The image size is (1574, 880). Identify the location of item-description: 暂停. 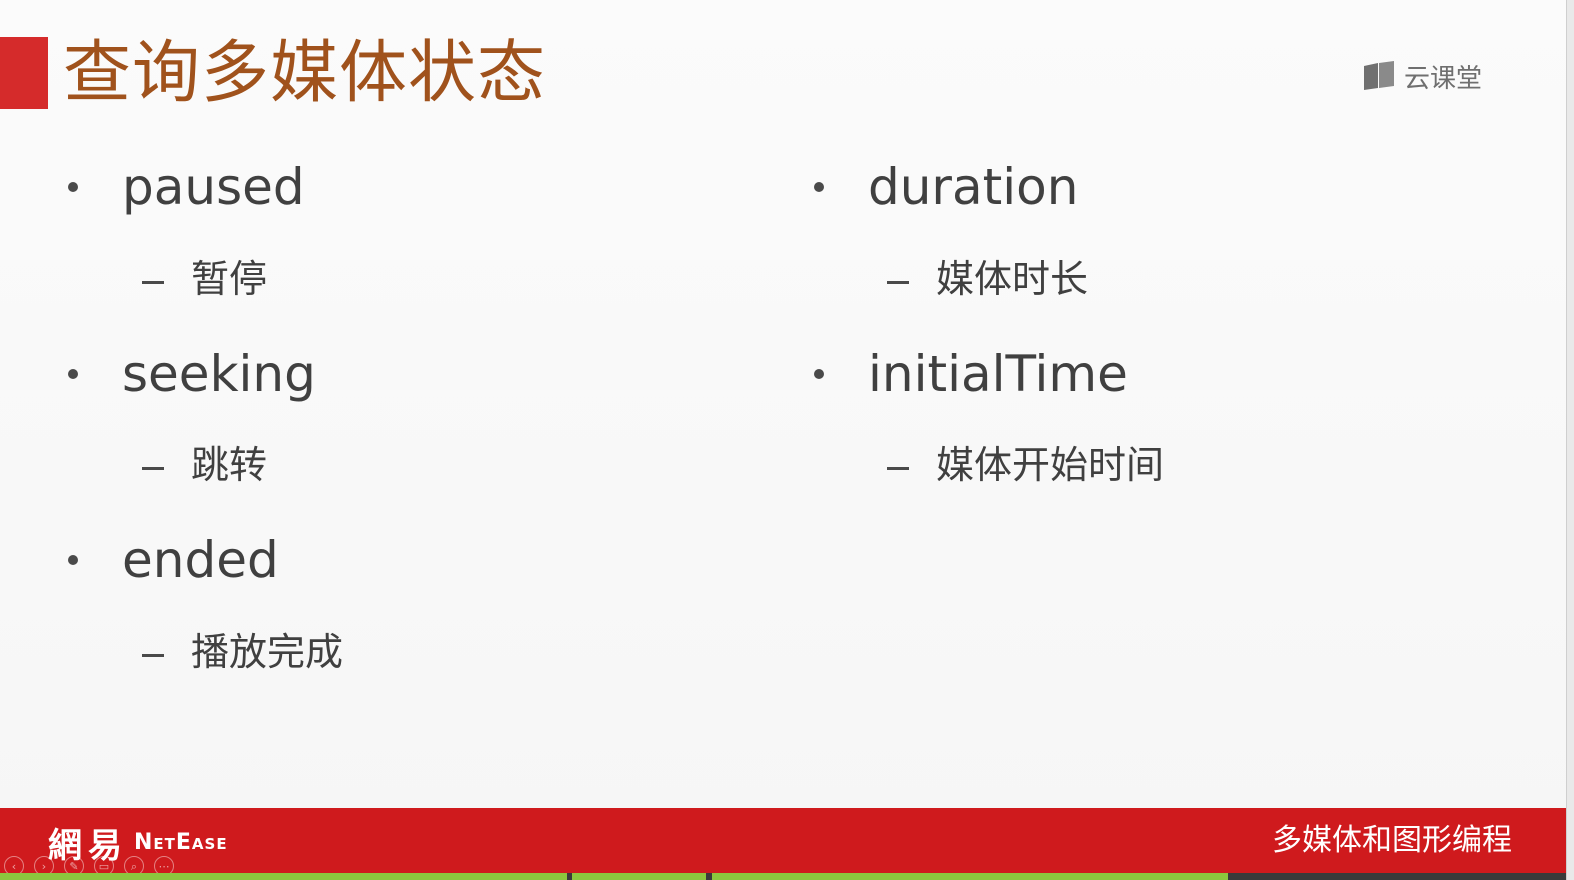
(229, 279).